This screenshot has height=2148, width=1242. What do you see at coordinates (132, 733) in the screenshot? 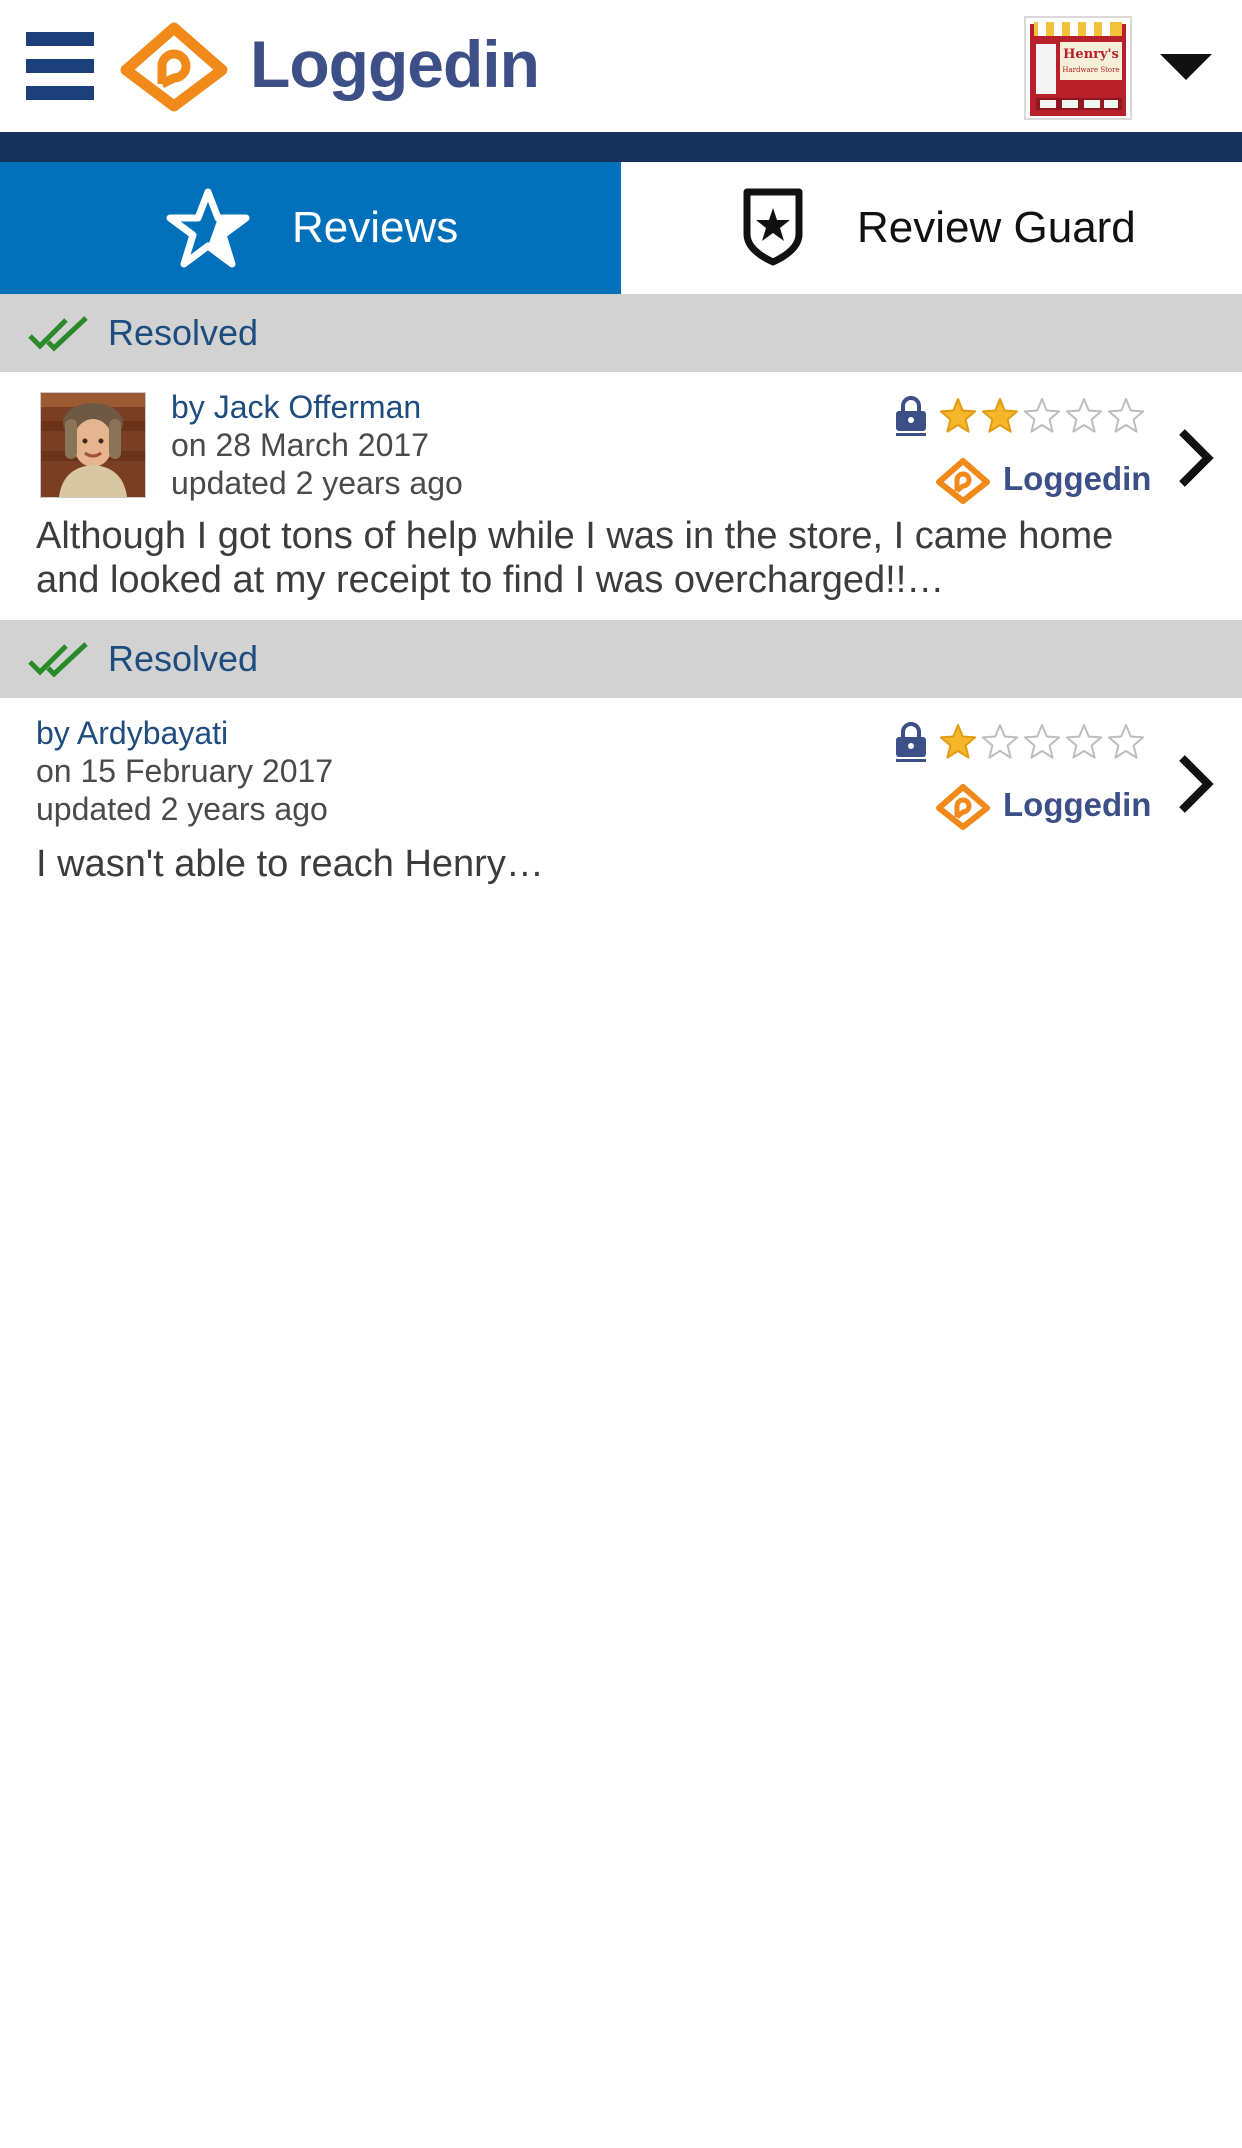
I see `review-author: by Ardybayati` at bounding box center [132, 733].